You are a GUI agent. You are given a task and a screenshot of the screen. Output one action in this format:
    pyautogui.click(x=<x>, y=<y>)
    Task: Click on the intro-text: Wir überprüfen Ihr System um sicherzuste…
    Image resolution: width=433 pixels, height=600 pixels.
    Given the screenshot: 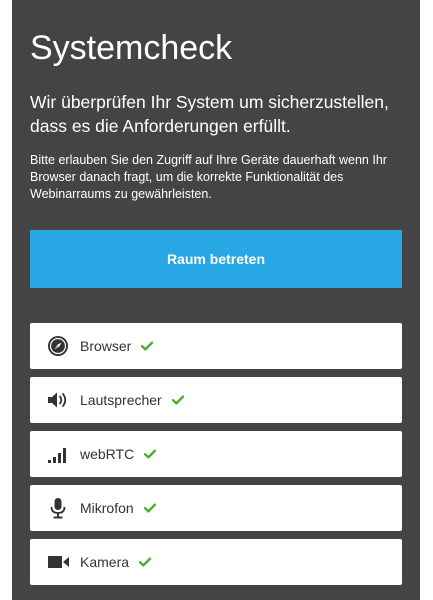 What is the action you would take?
    pyautogui.click(x=209, y=114)
    